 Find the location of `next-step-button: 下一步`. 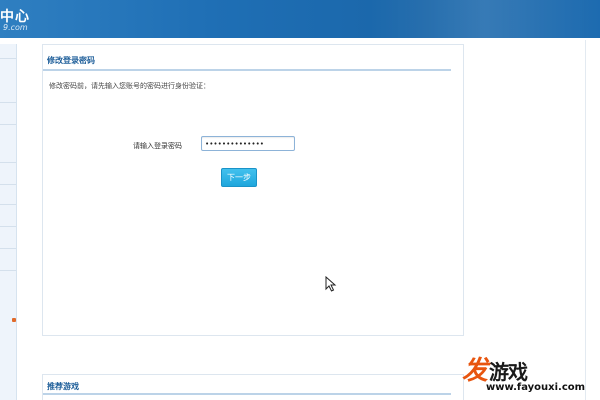

next-step-button: 下一步 is located at coordinates (239, 177).